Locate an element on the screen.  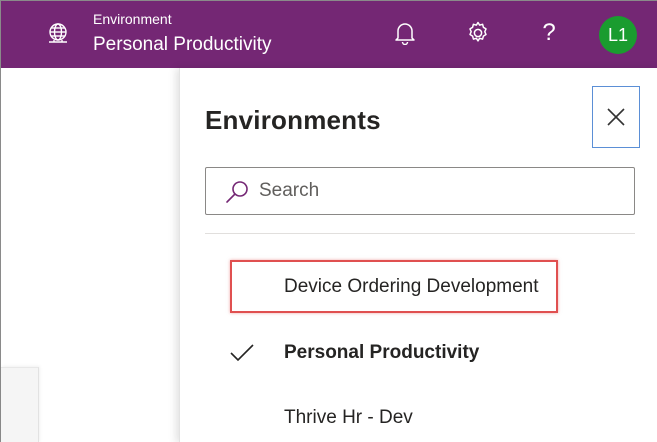
checkmark-icon is located at coordinates (242, 353).